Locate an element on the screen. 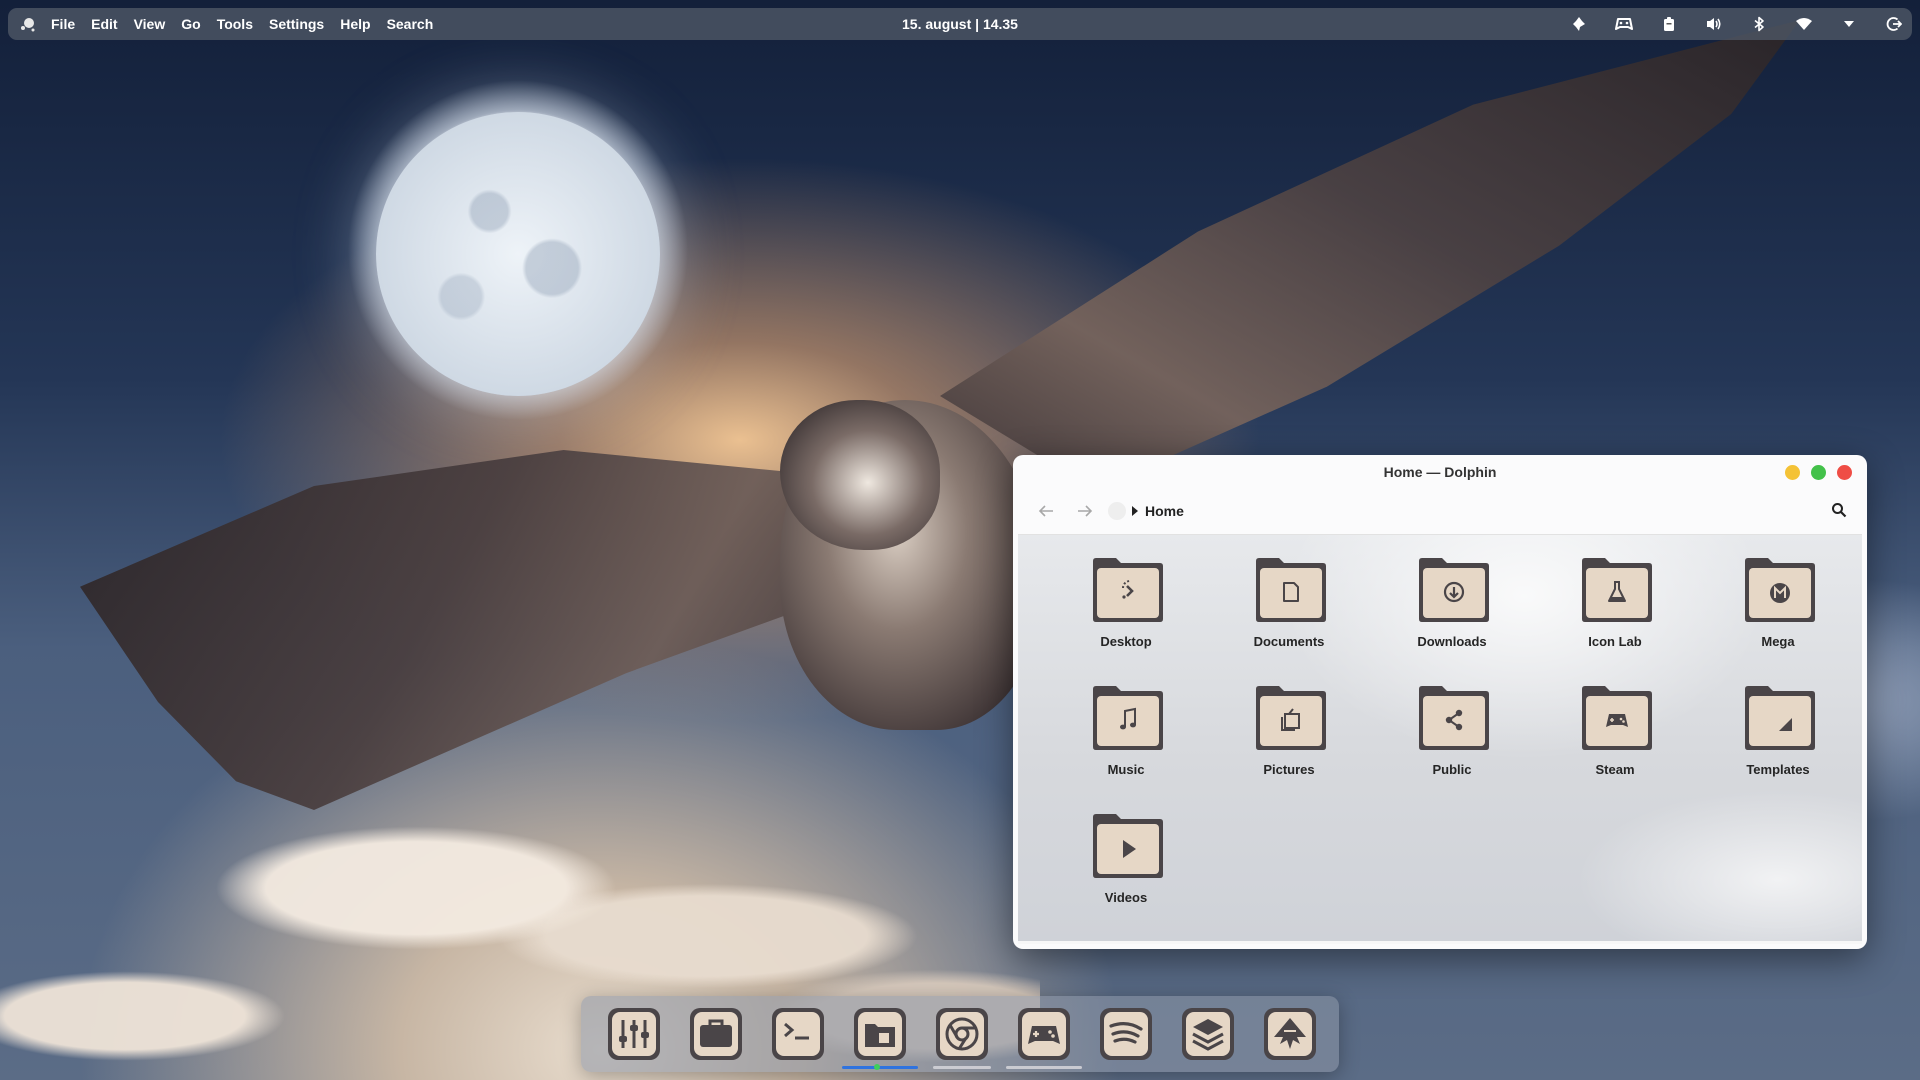  file-manager-icon is located at coordinates (880, 1034).